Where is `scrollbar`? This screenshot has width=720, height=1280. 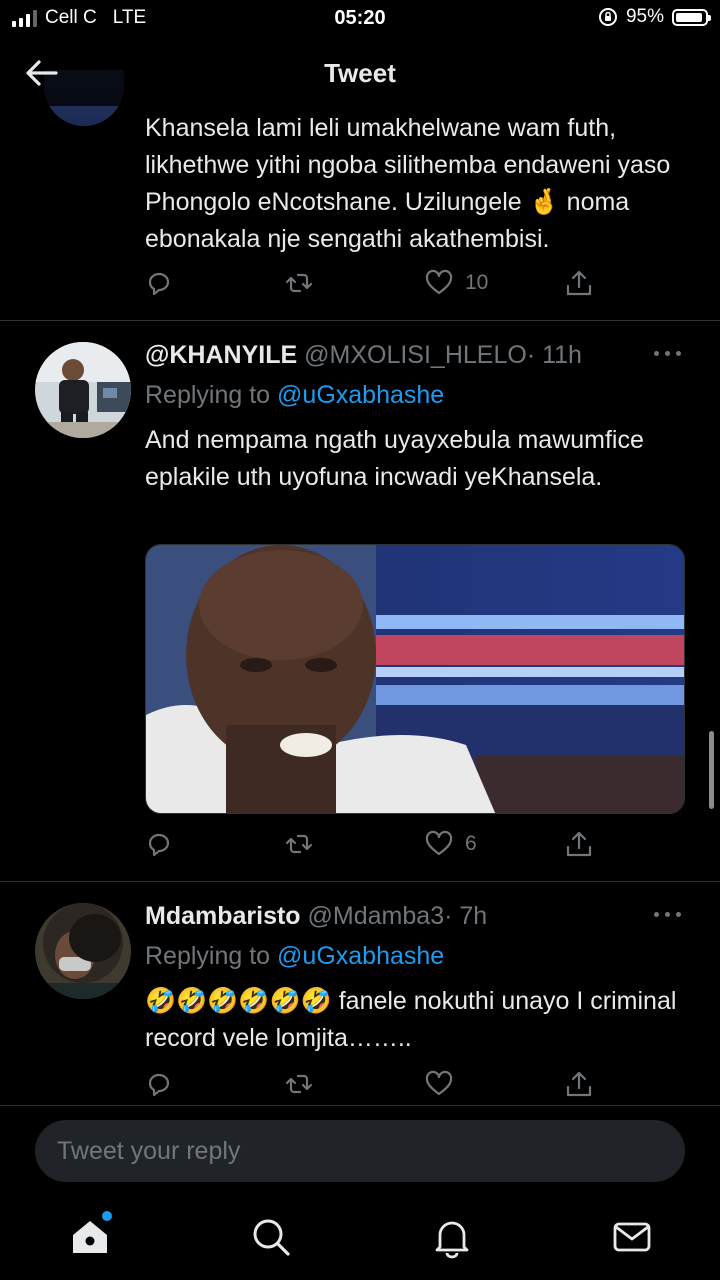 scrollbar is located at coordinates (711, 770).